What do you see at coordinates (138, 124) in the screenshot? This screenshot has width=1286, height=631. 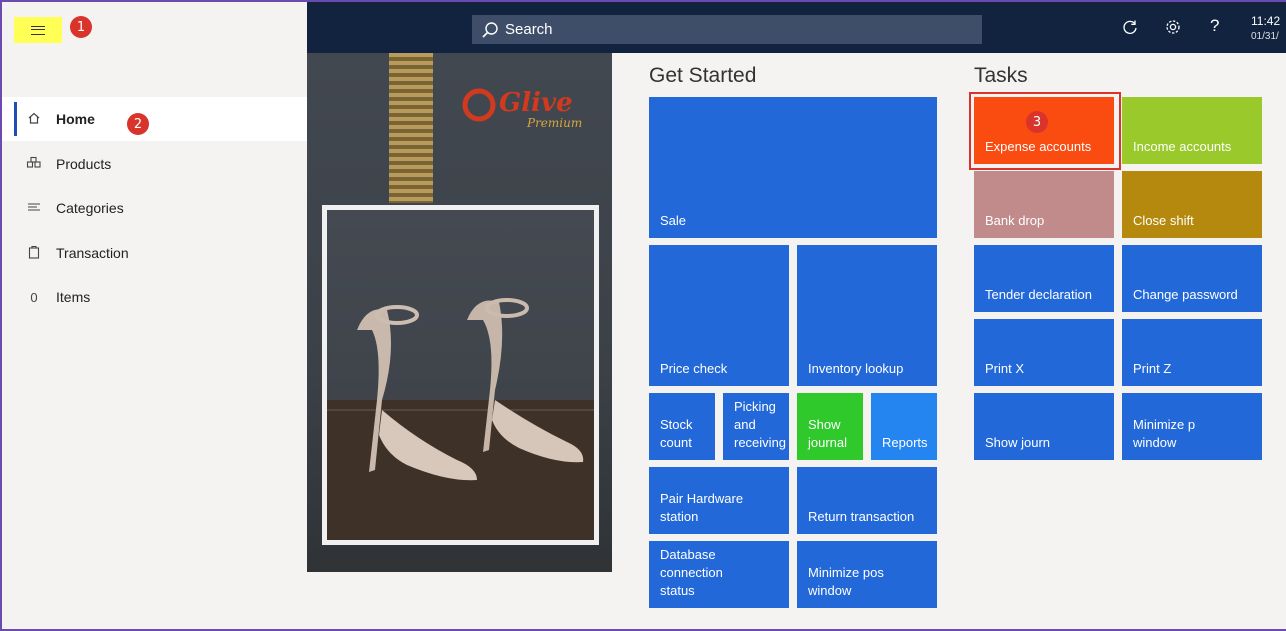 I see `callout-badge-2: 2` at bounding box center [138, 124].